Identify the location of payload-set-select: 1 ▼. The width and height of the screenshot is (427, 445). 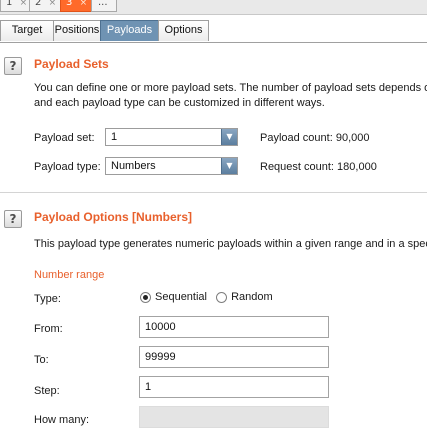
(171, 137).